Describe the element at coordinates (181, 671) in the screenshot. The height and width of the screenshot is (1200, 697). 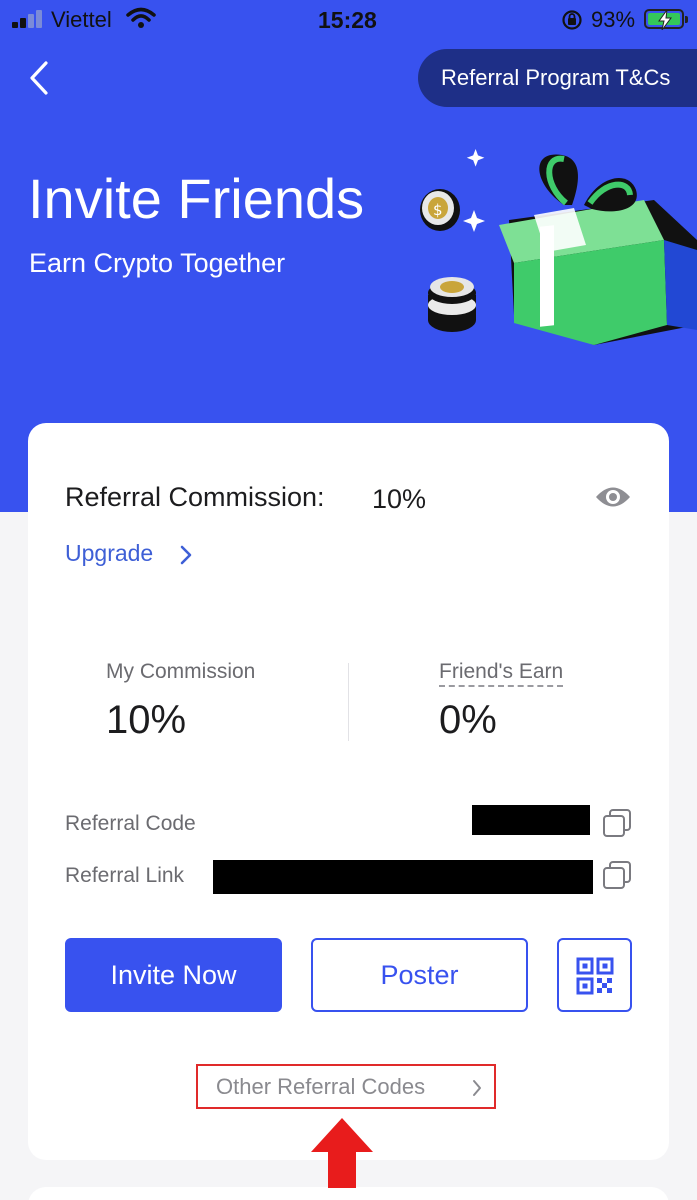
I see `my-commission-label: My Commission` at that location.